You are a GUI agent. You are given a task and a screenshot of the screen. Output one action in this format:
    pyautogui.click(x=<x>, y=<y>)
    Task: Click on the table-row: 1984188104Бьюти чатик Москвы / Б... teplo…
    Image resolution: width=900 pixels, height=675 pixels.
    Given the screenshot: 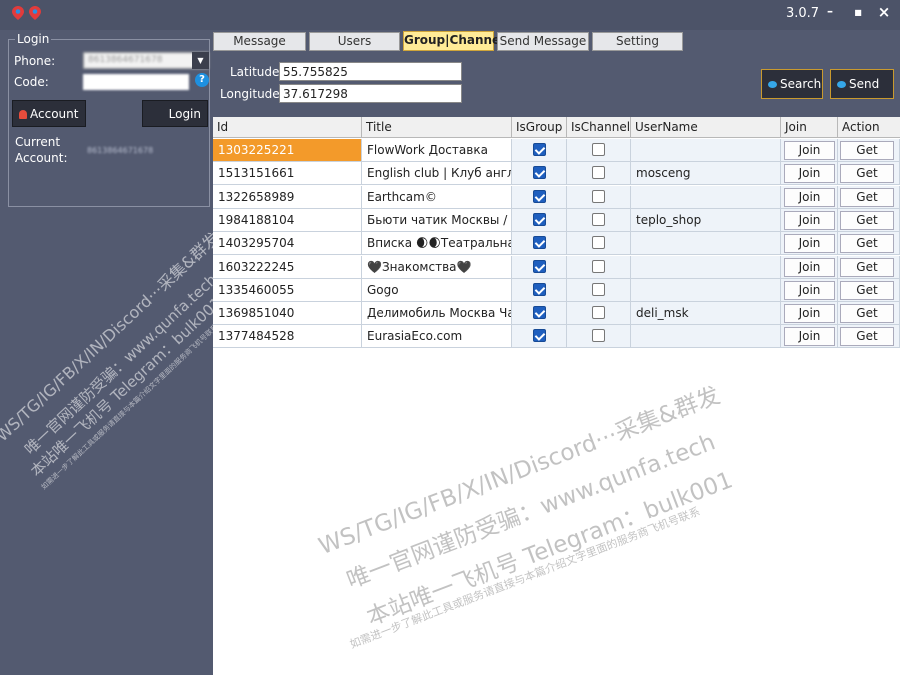 What is the action you would take?
    pyautogui.click(x=556, y=220)
    